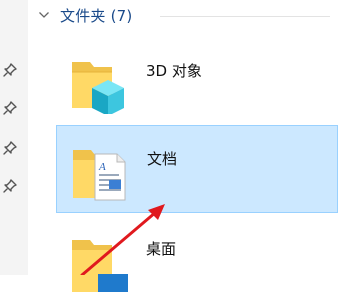 The width and height of the screenshot is (338, 302). I want to click on chevron-down-icon, so click(44, 15).